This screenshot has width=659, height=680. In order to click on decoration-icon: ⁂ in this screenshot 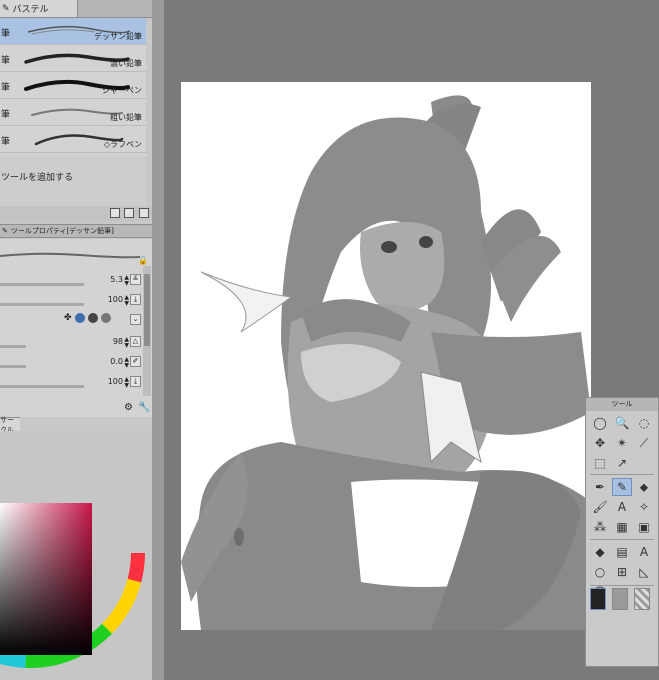, I will do `click(600, 527)`.